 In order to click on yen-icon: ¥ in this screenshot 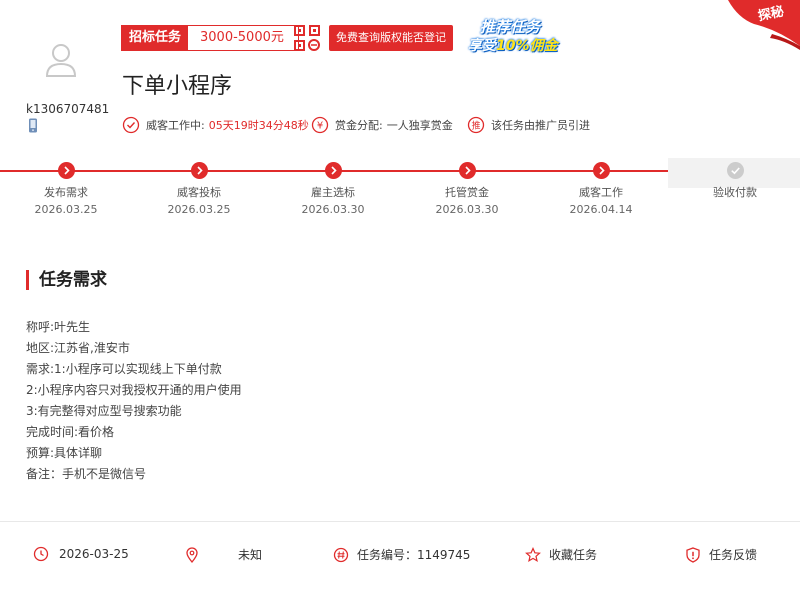, I will do `click(320, 125)`.